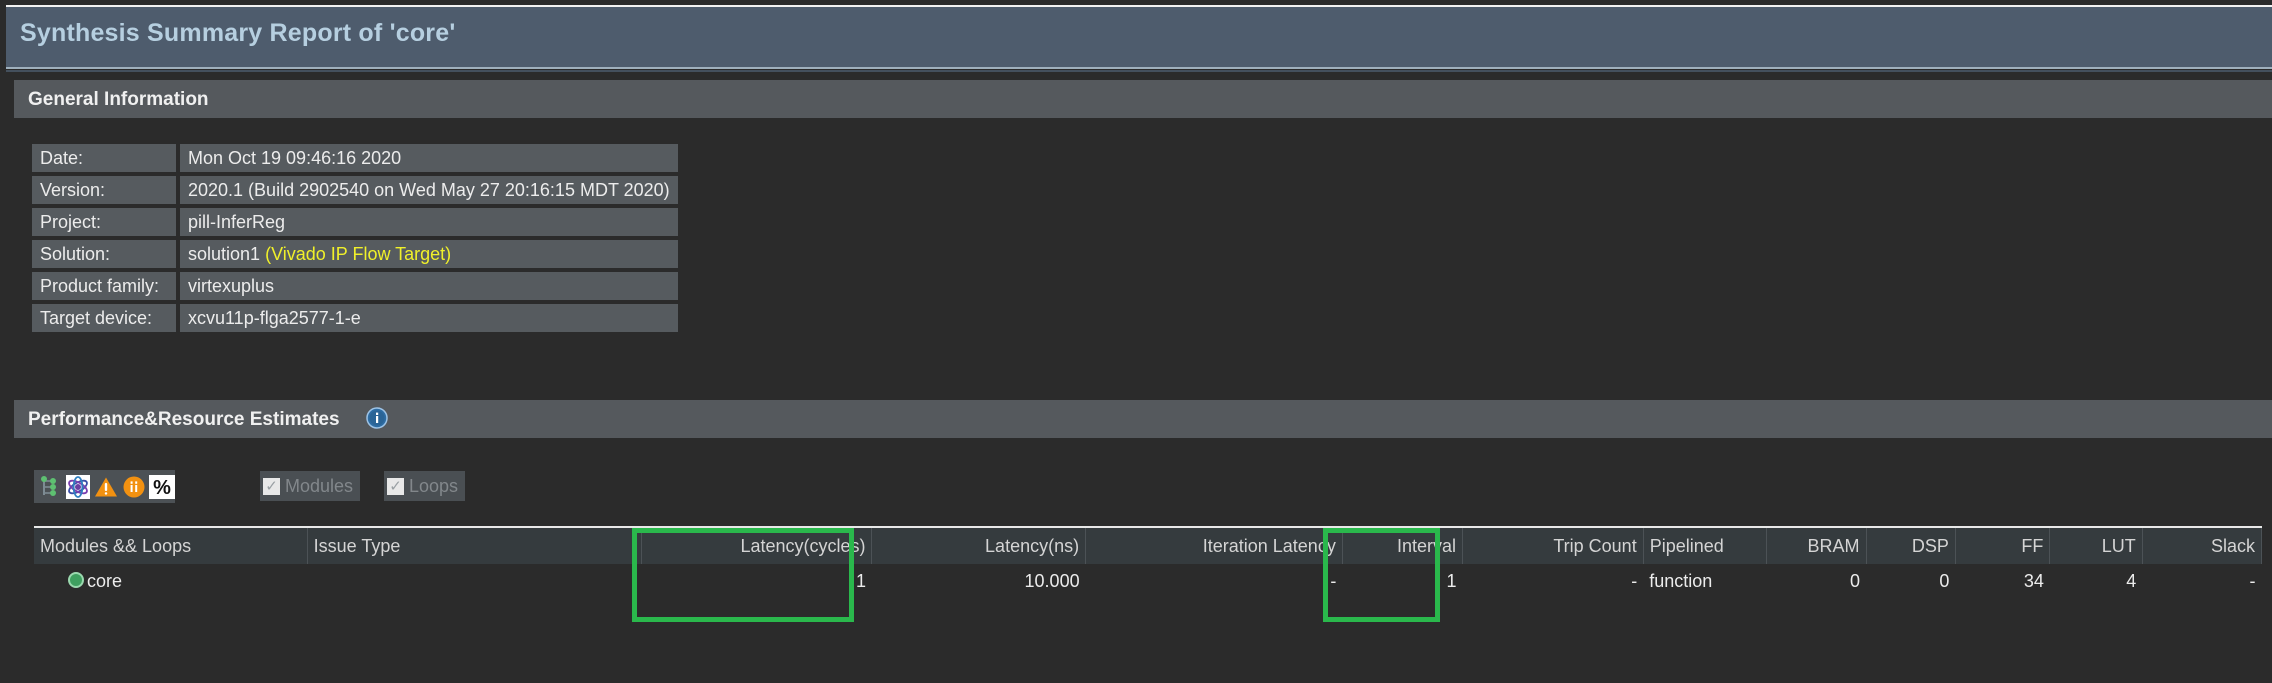 The image size is (2272, 683). Describe the element at coordinates (1214, 581) in the screenshot. I see `cell-iteration-latency: -` at that location.